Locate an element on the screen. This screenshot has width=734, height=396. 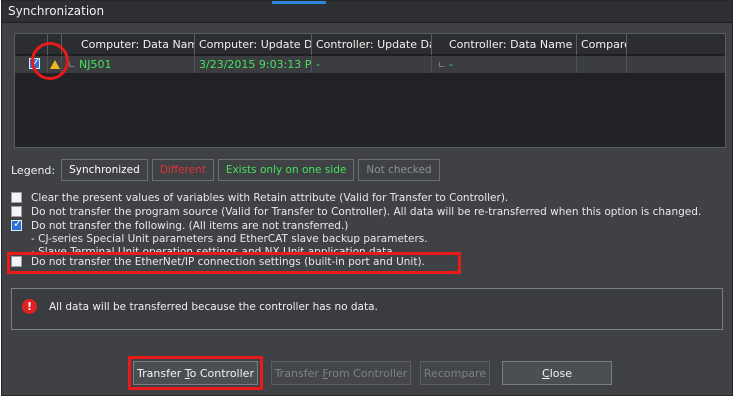
title-accent-line is located at coordinates (299, 2).